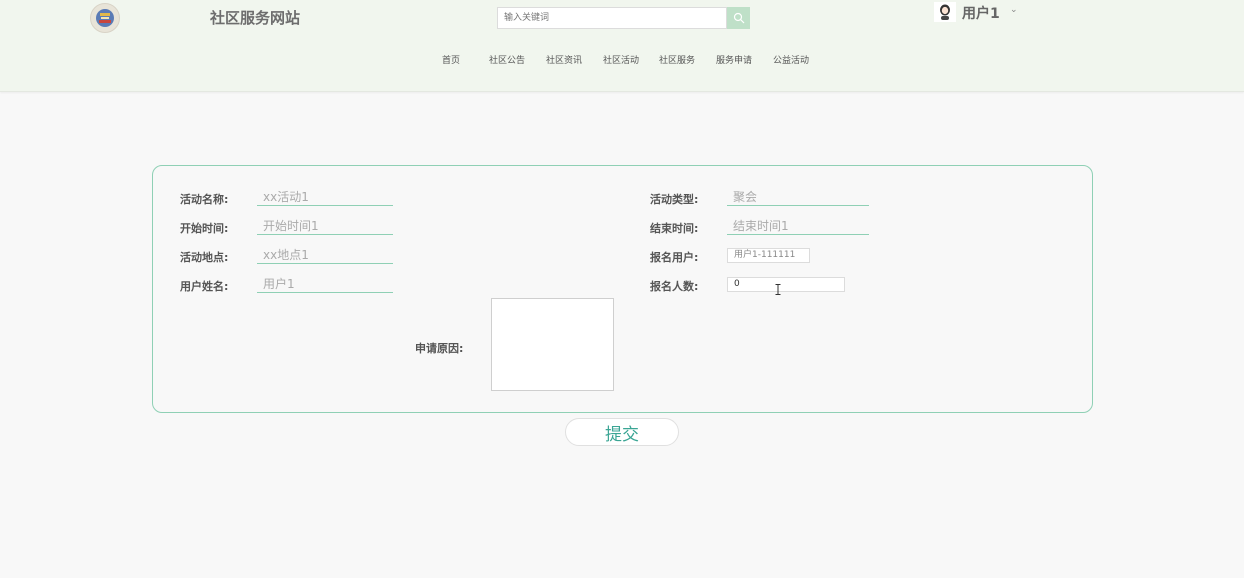 This screenshot has height=578, width=1244. Describe the element at coordinates (674, 286) in the screenshot. I see `signup-count-label: 报名人数:` at that location.